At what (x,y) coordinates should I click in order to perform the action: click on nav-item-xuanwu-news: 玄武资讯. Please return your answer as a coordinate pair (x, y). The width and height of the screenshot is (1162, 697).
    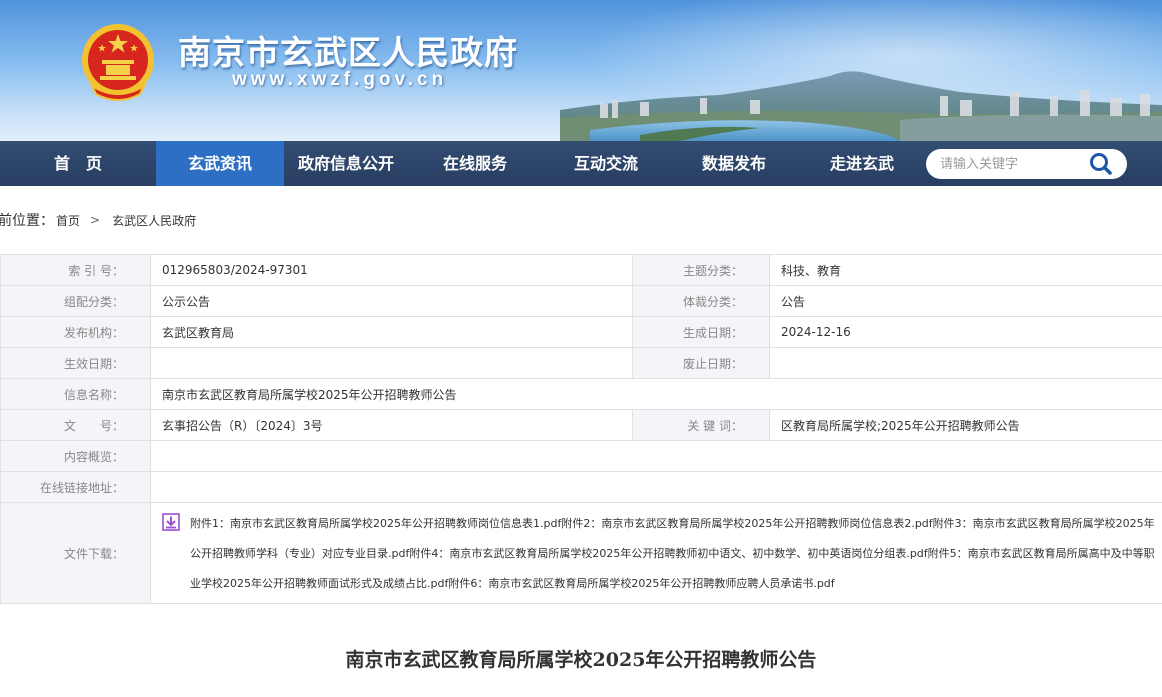
    Looking at the image, I should click on (220, 163).